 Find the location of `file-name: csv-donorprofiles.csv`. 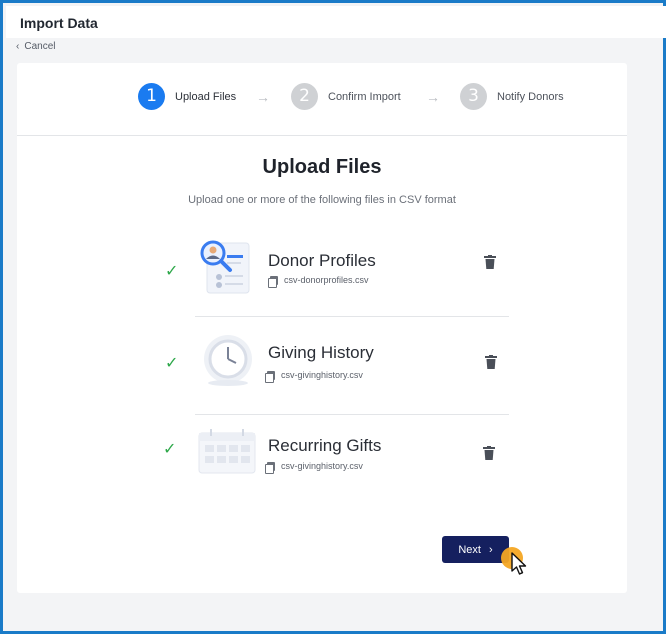

file-name: csv-donorprofiles.csv is located at coordinates (318, 281).